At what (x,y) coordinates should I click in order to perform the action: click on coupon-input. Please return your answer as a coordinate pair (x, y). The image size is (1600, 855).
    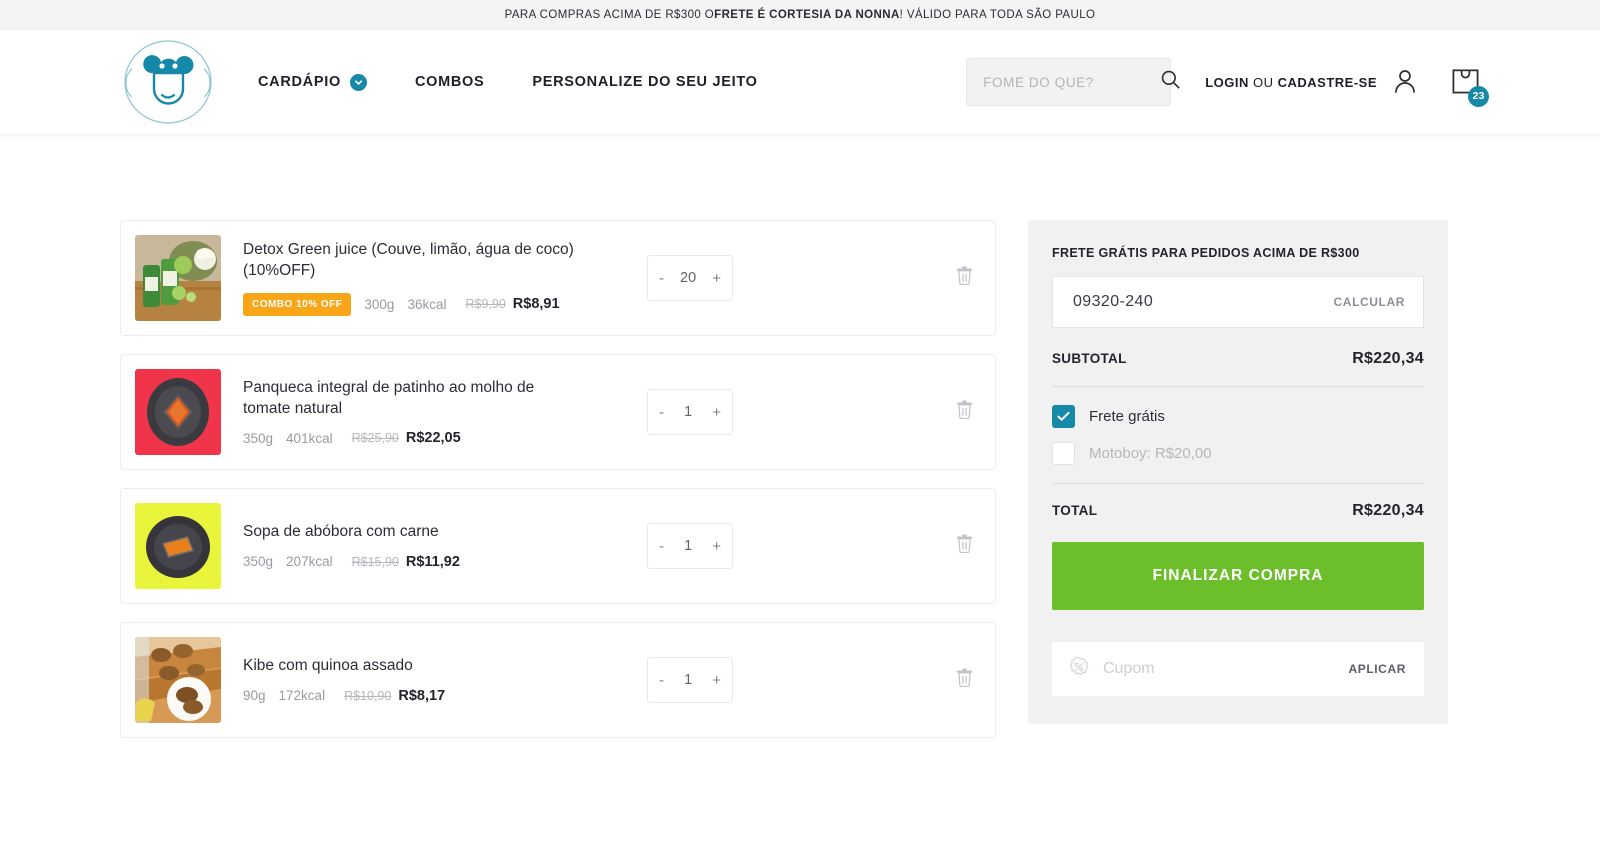
    Looking at the image, I should click on (1219, 669).